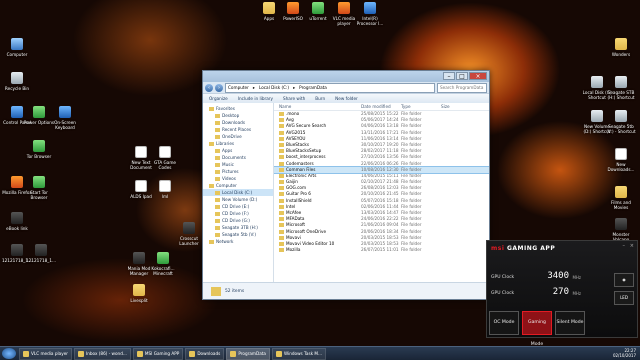 This screenshot has width=640, height=360. What do you see at coordinates (621, 230) in the screenshot?
I see `desktop-icon-monster: Monster Volcano` at bounding box center [621, 230].